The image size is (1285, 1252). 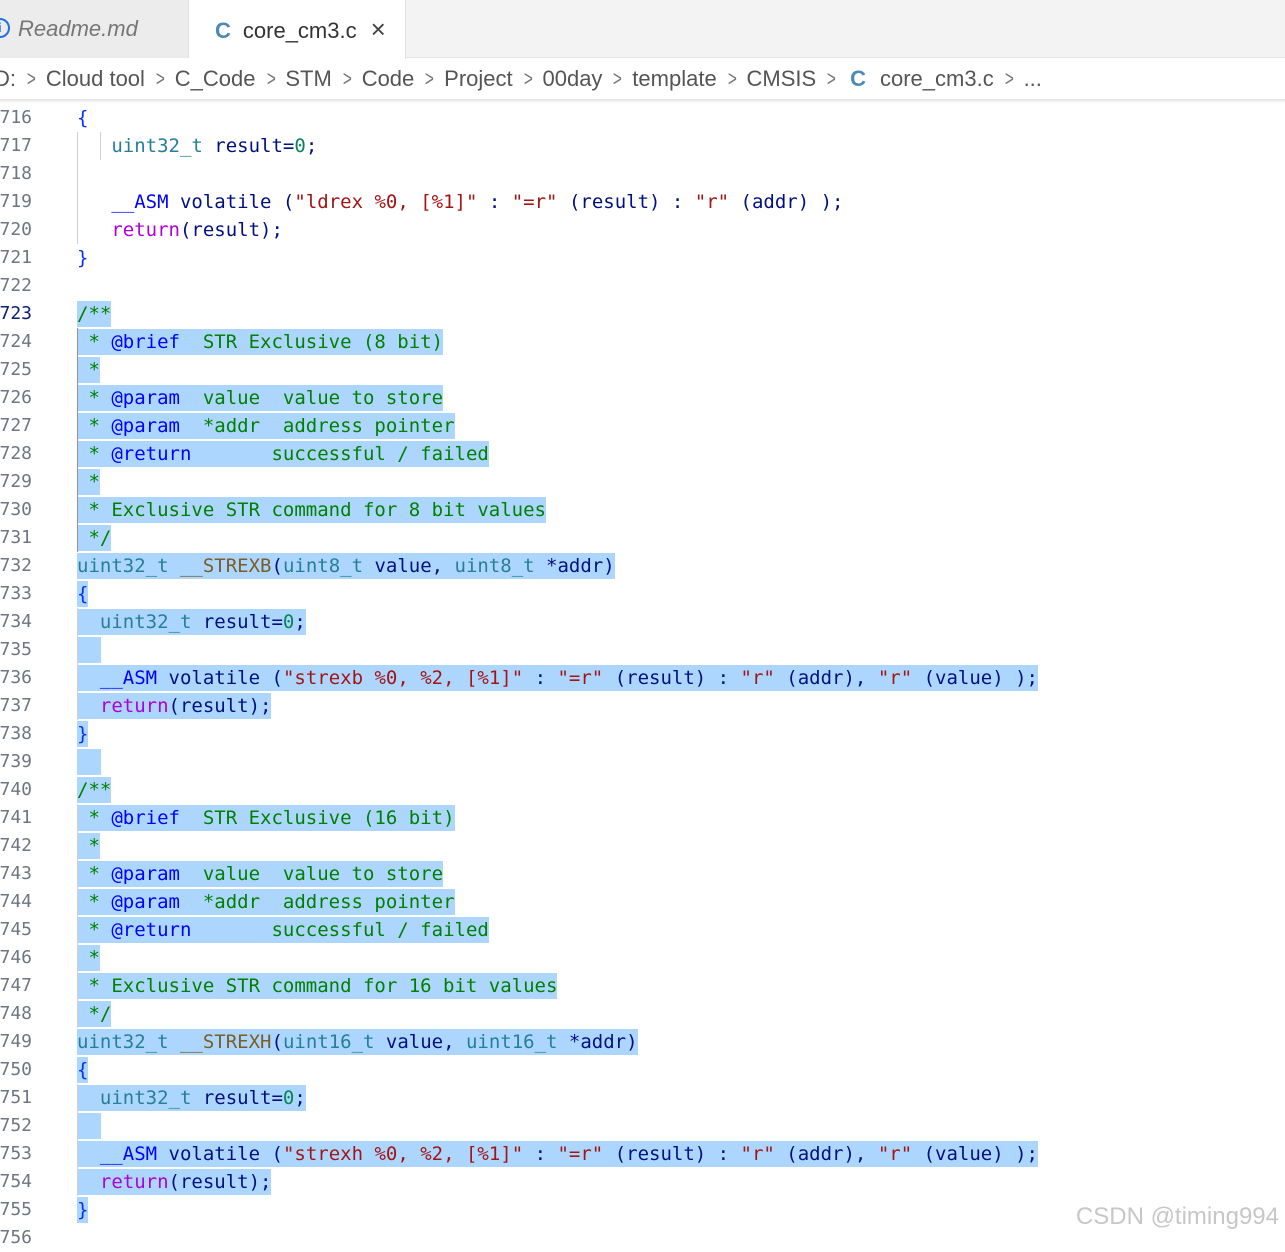 What do you see at coordinates (95, 78) in the screenshot?
I see `breadcrumb-item: Cloud tool` at bounding box center [95, 78].